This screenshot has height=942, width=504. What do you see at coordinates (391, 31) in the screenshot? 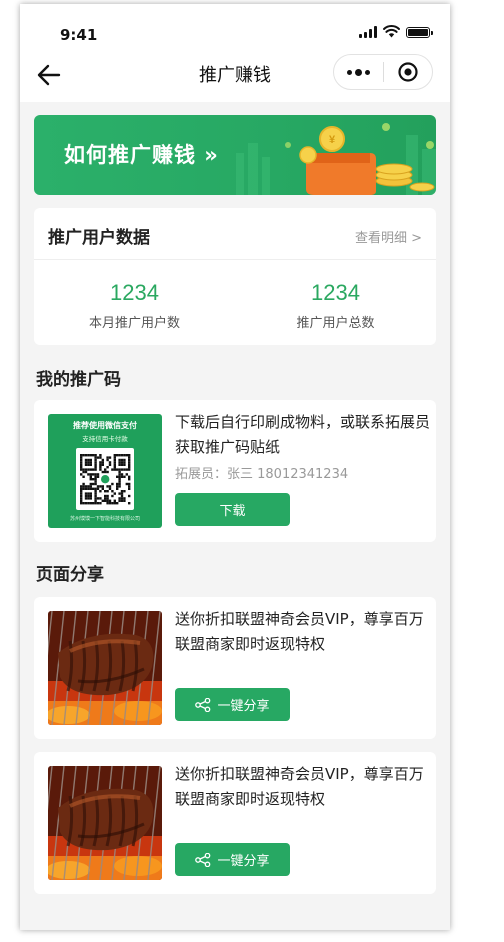
I see `wifi-icon` at bounding box center [391, 31].